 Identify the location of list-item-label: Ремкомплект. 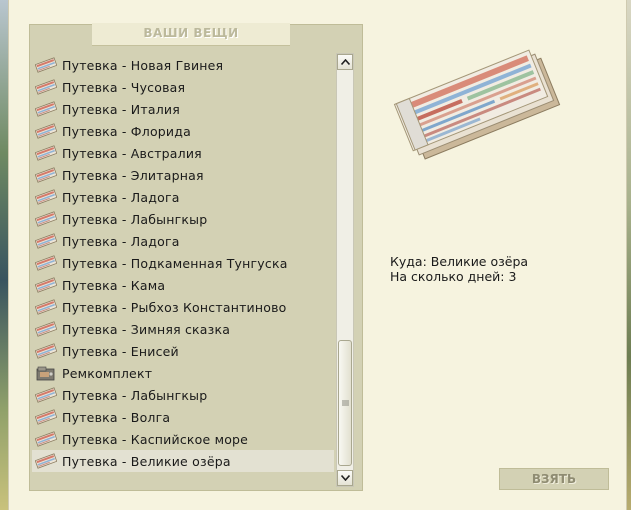
(107, 373).